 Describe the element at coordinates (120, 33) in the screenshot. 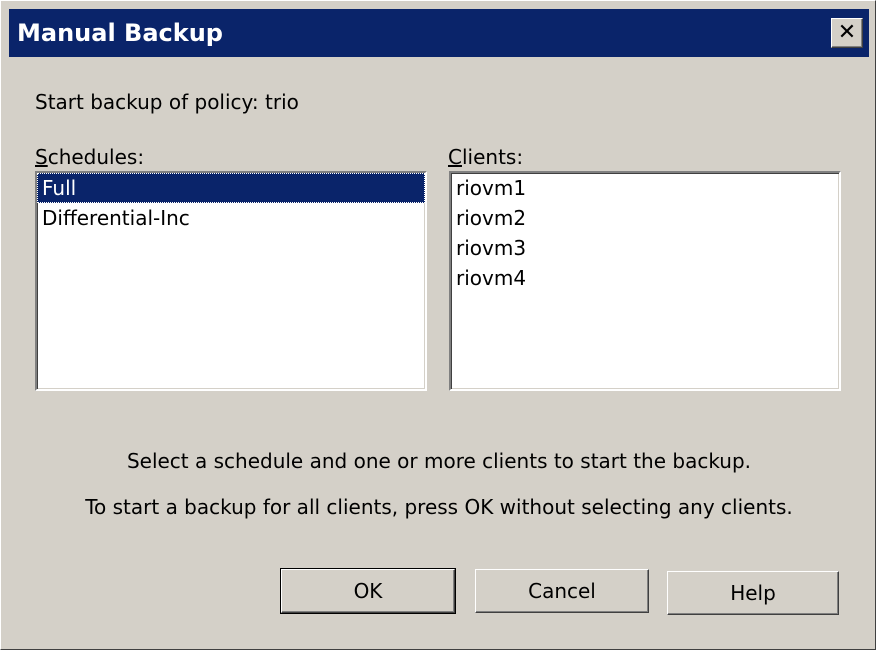

I see `window-title: Manual Backup` at that location.